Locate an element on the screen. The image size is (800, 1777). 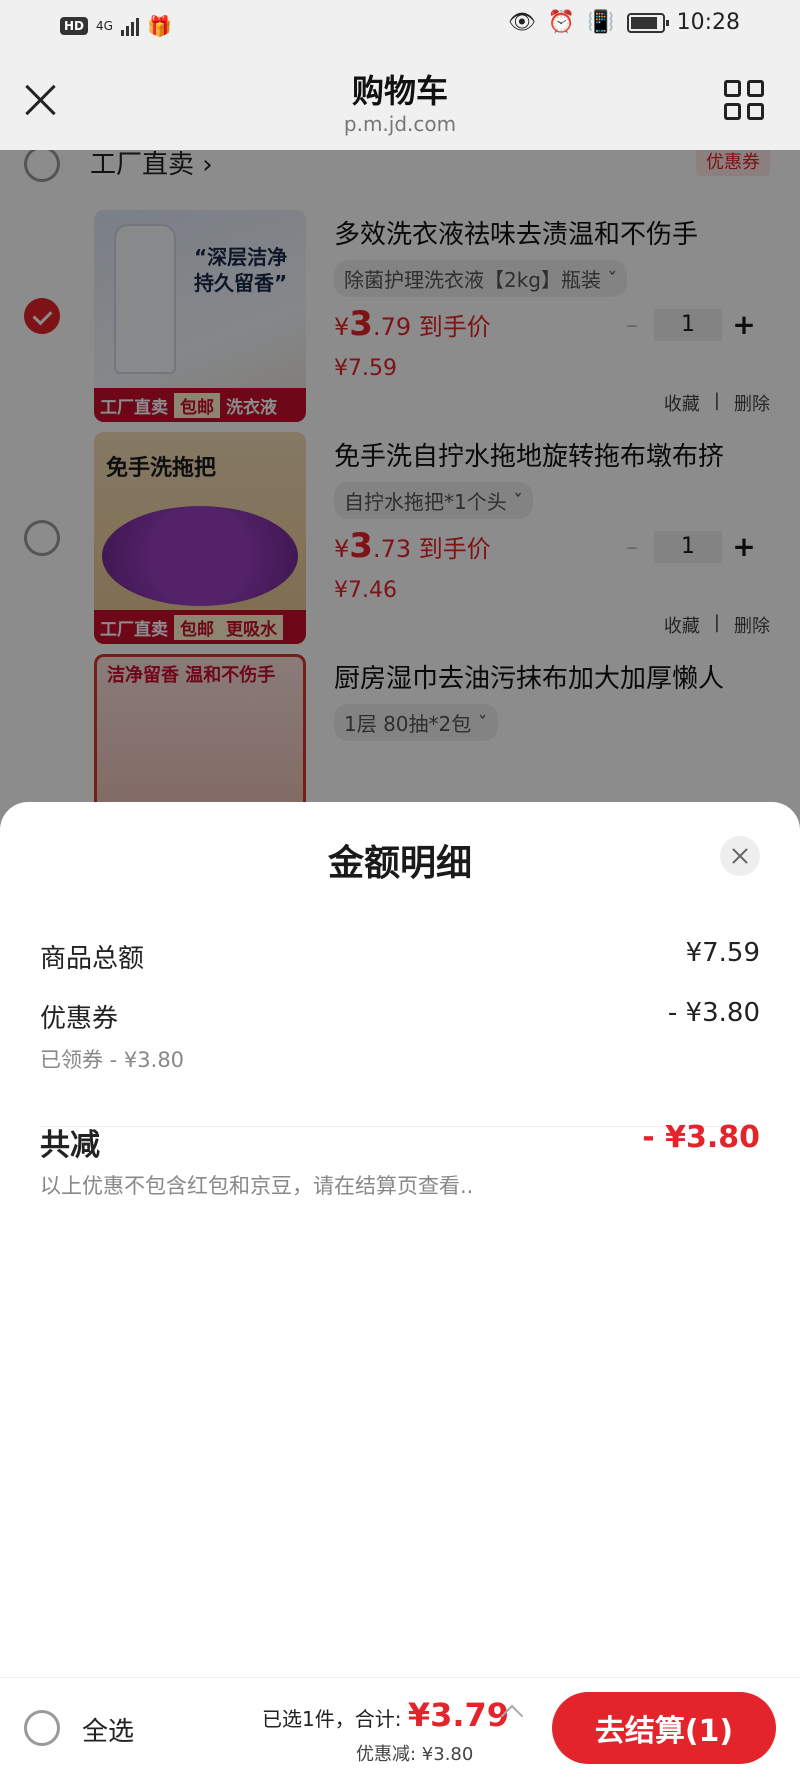
select-all-radio is located at coordinates (42, 1728).